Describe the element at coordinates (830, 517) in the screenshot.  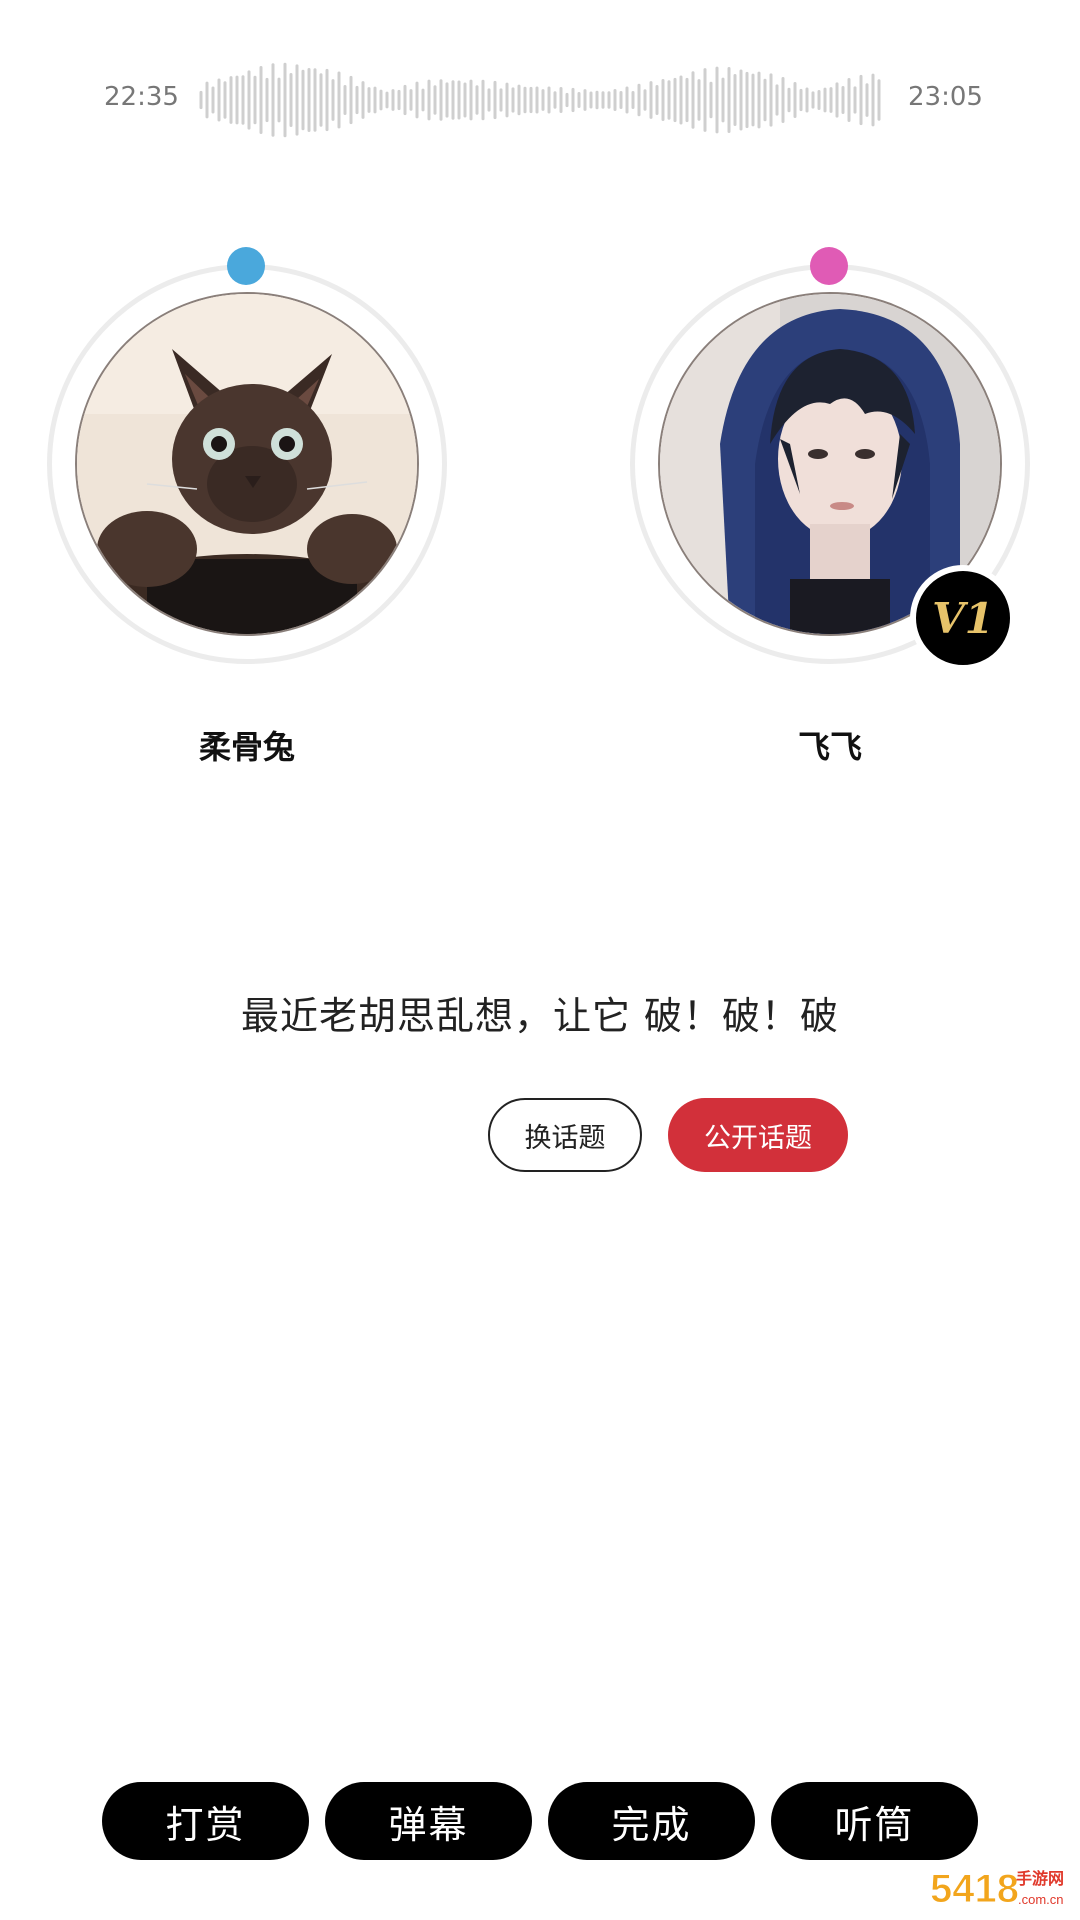
I see `participant-right: V1 飞飞` at that location.